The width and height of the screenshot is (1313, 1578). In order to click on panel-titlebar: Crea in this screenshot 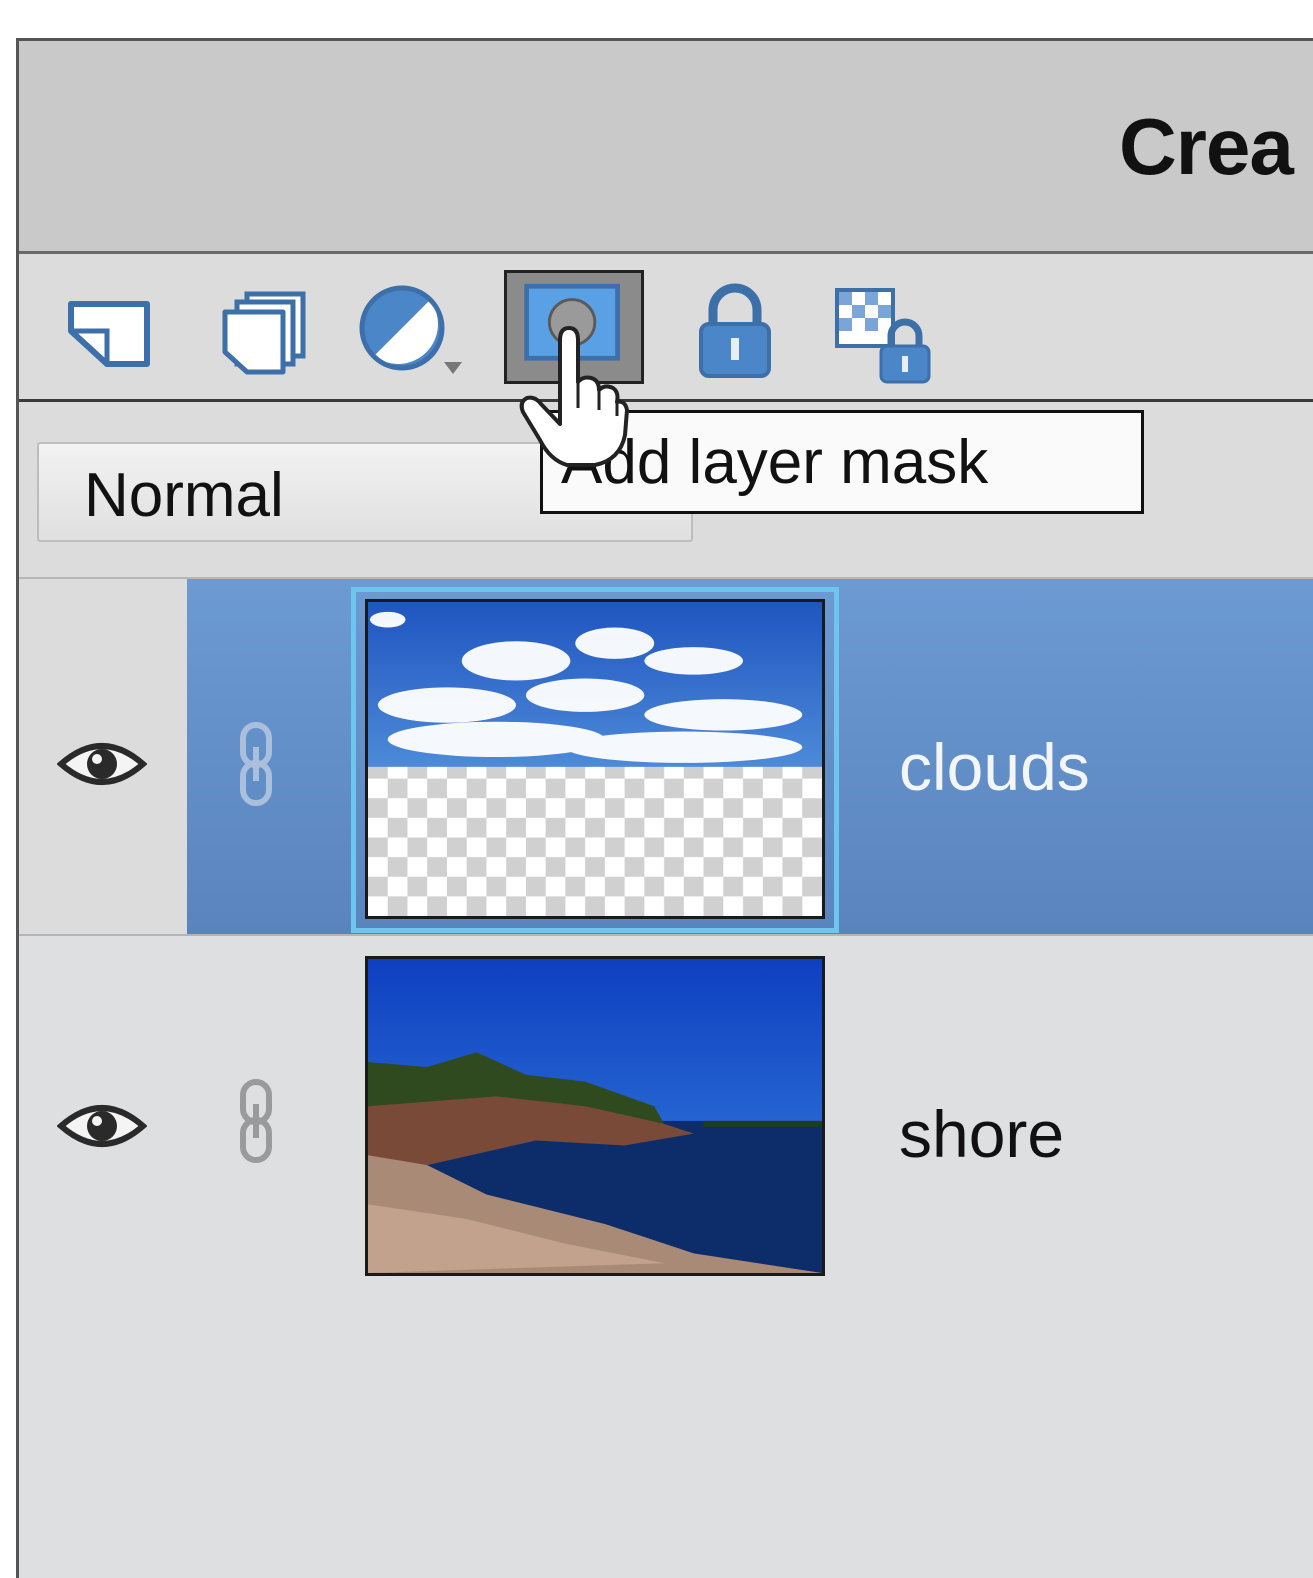, I will do `click(666, 147)`.